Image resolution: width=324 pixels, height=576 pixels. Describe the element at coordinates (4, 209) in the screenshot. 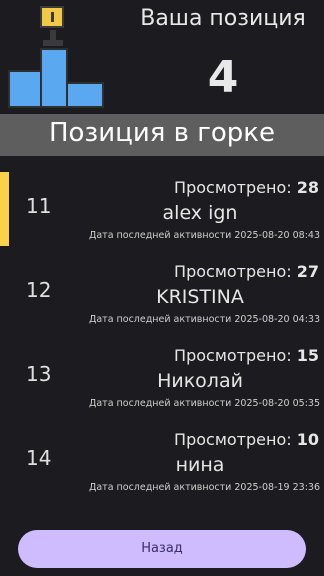

I see `current-user-indicator` at that location.